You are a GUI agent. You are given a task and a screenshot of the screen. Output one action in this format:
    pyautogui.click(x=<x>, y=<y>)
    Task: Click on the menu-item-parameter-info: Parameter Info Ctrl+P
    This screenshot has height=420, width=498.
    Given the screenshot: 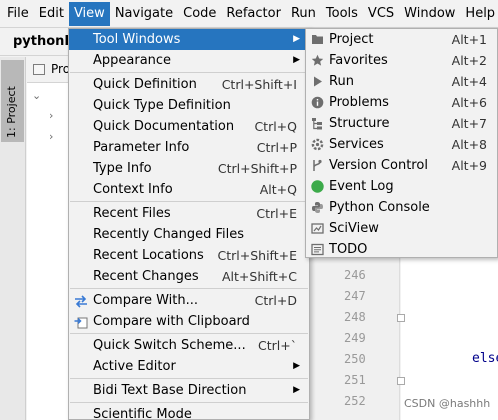 What is the action you would take?
    pyautogui.click(x=189, y=147)
    